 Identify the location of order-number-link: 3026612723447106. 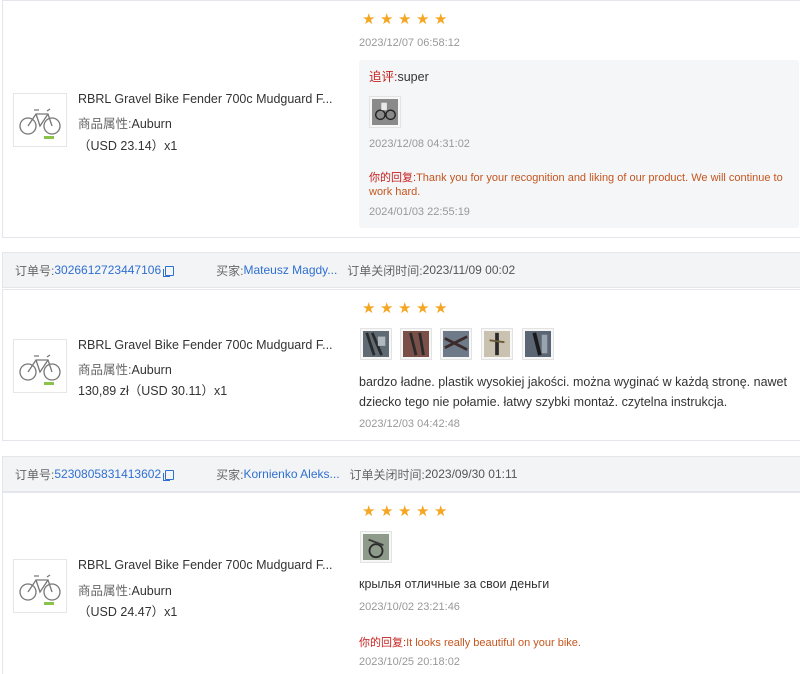
(107, 270).